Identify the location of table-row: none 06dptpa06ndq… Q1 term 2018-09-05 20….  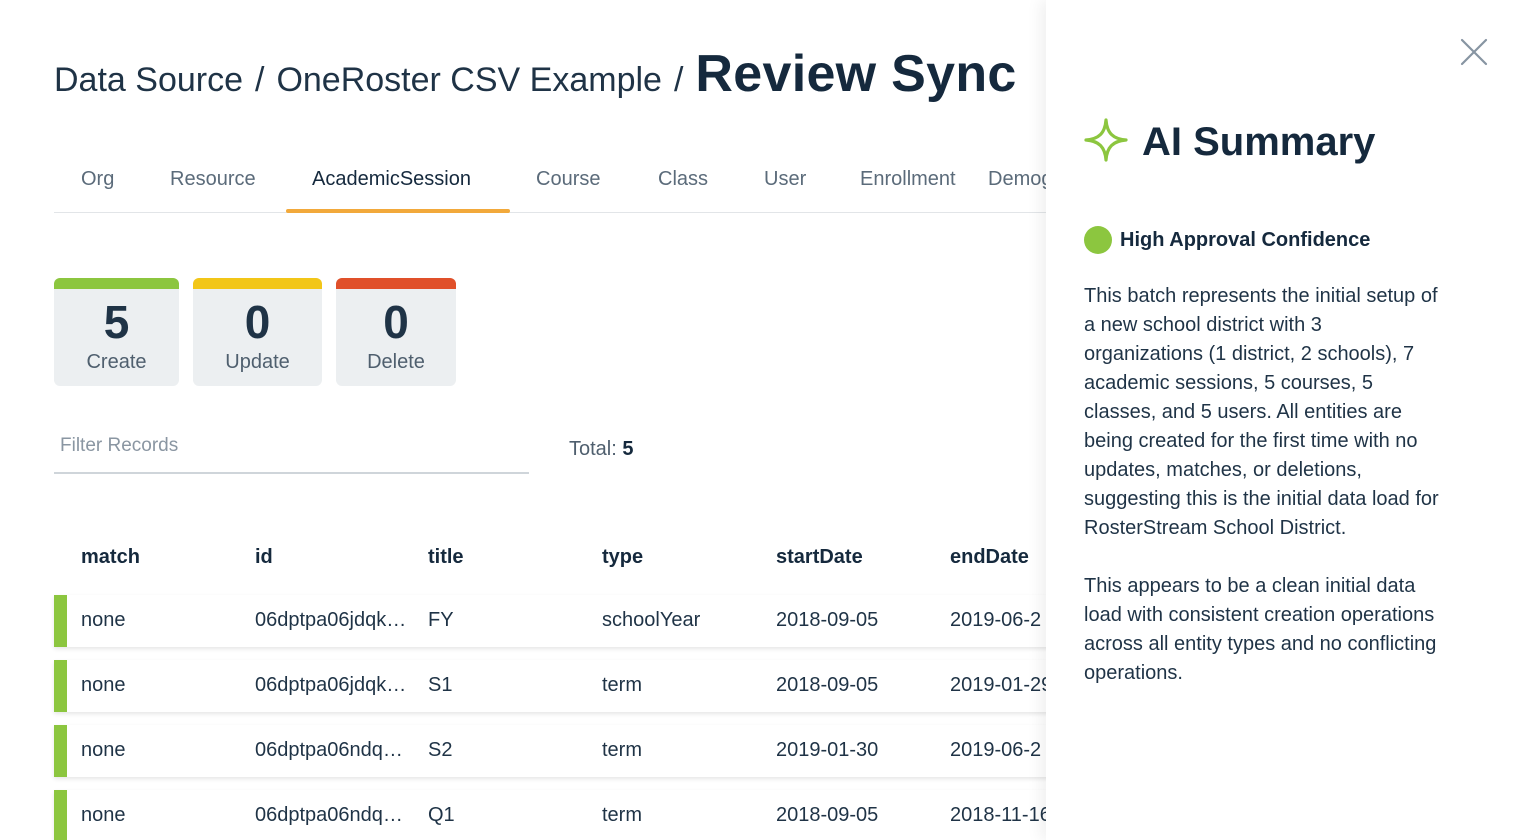
(550, 815).